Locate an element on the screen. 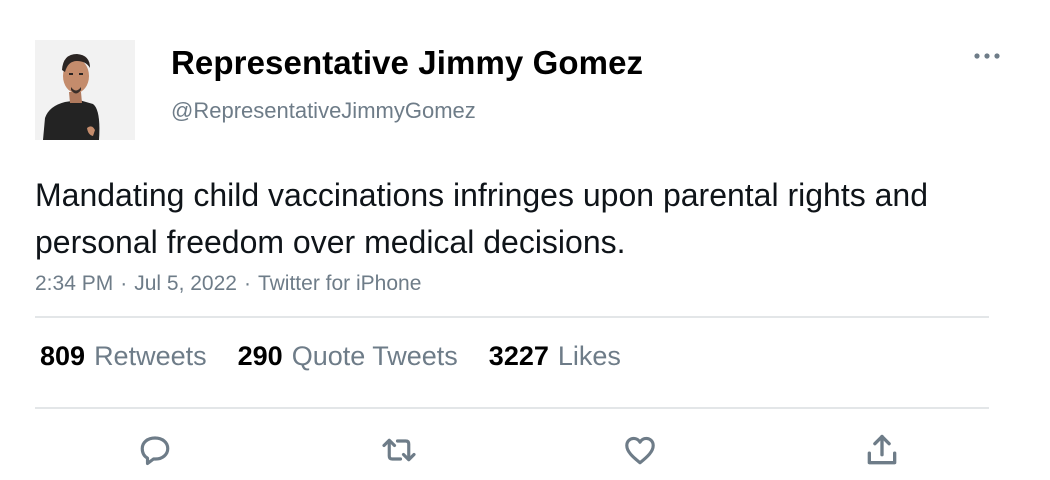 This screenshot has height=480, width=1050. user-photo-icon is located at coordinates (85, 90).